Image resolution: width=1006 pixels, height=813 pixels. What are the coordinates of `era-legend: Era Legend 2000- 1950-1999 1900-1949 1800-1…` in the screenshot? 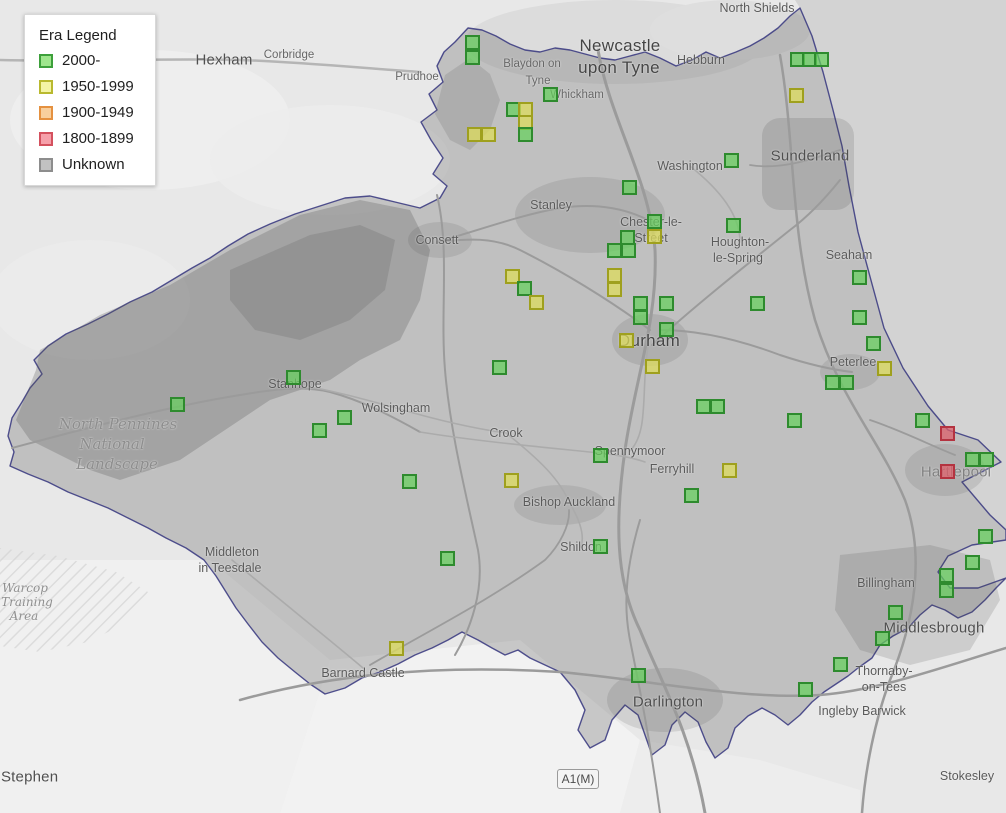 It's located at (90, 100).